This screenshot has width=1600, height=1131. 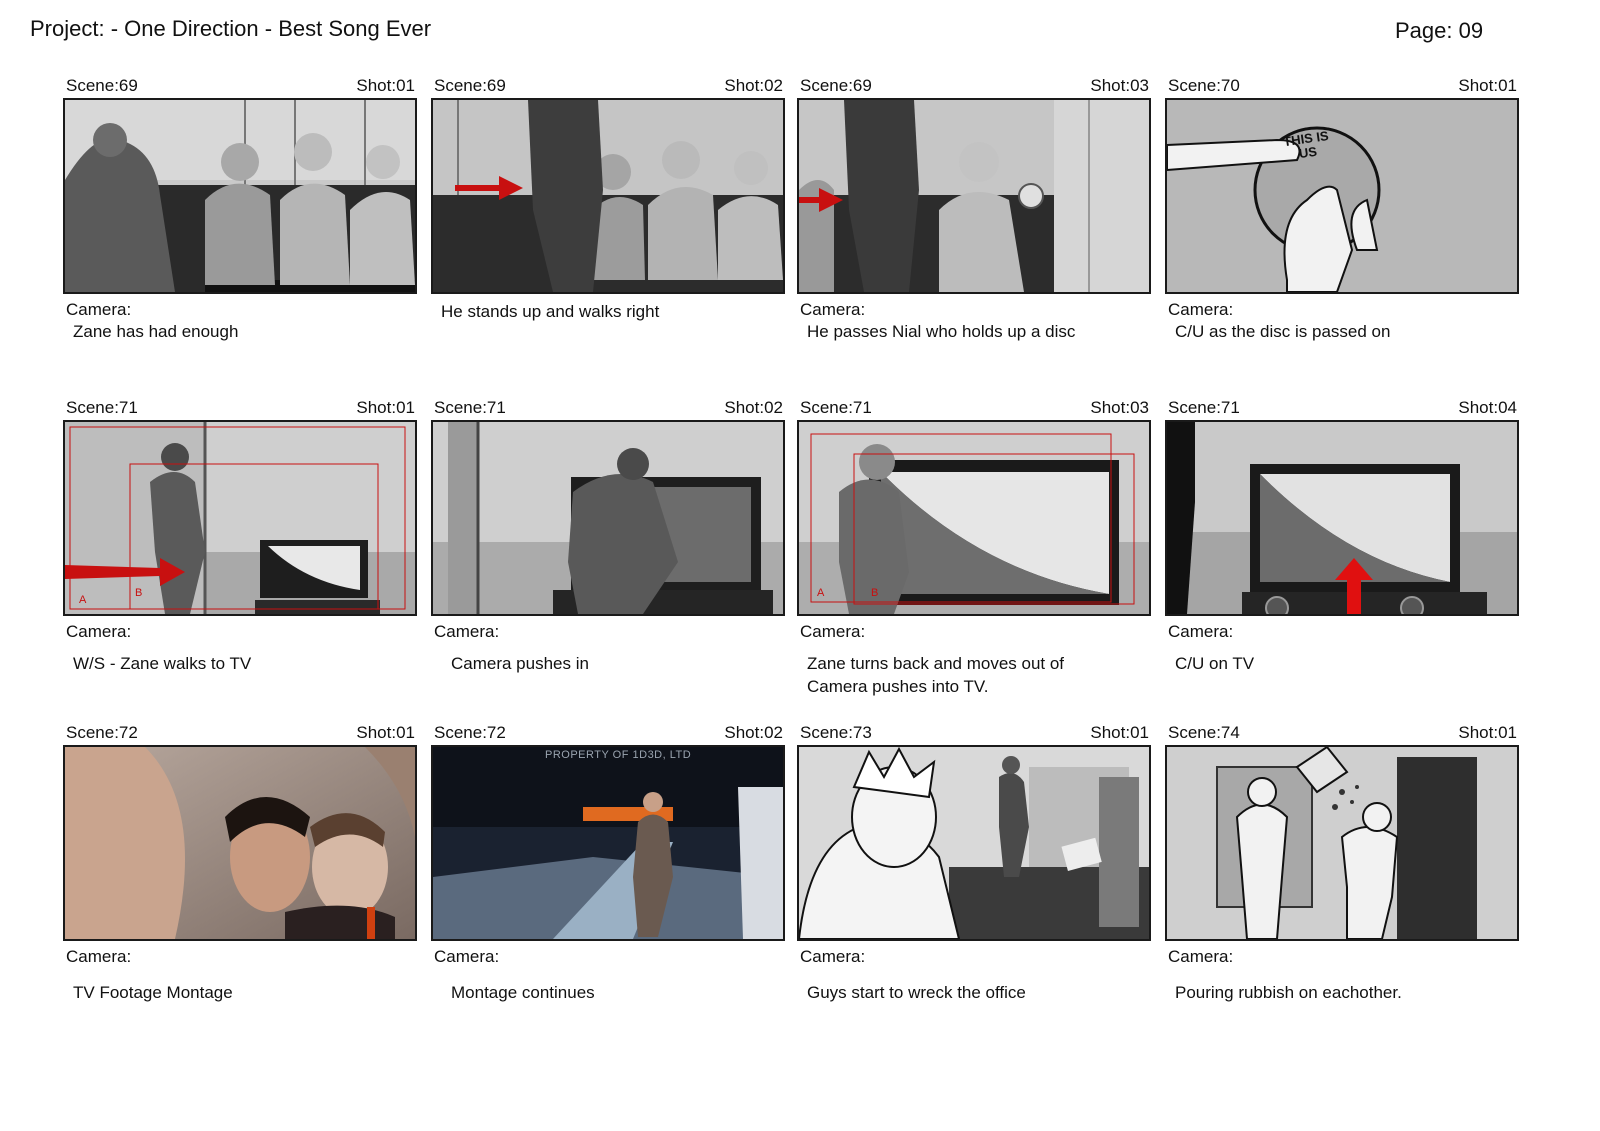 I want to click on panel-header: Scene:72 Shot:02, so click(x=608, y=734).